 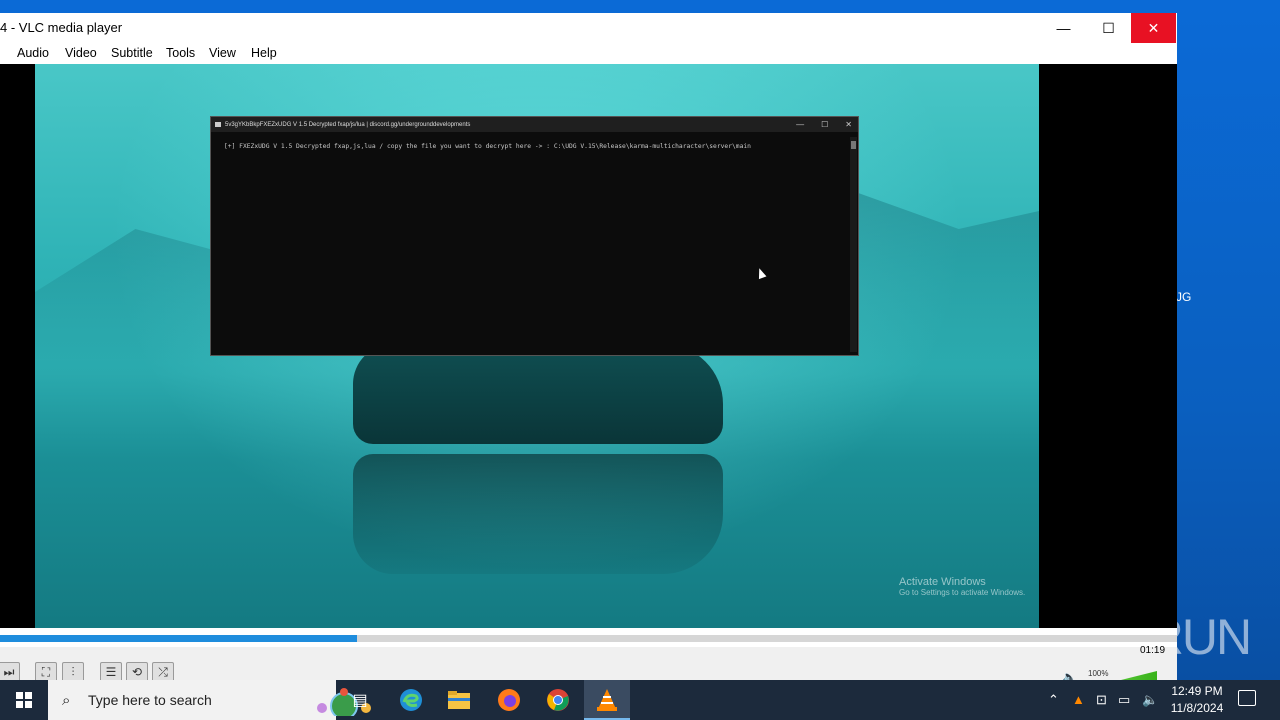 I want to click on windows-logo-icon, so click(x=24, y=700).